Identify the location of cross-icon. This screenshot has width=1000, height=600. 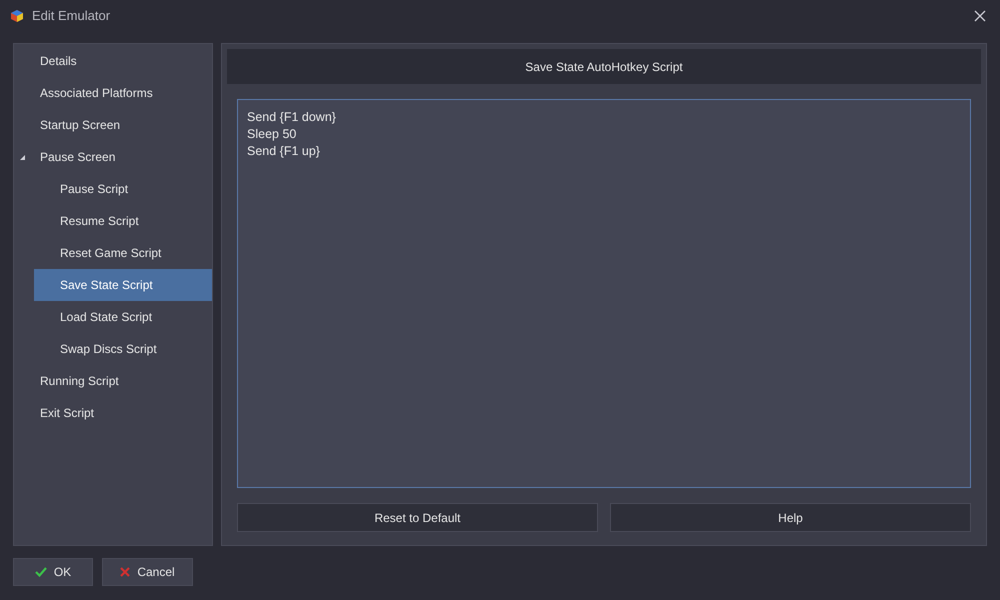
(125, 572).